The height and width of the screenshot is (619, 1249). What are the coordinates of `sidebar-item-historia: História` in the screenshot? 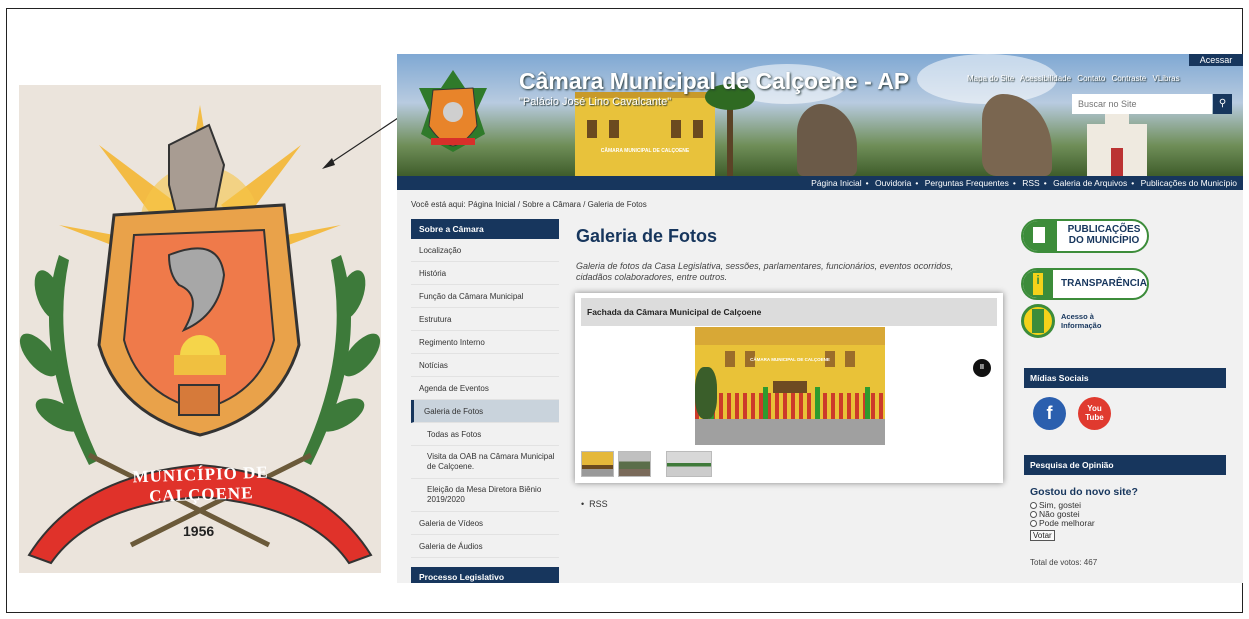 It's located at (485, 273).